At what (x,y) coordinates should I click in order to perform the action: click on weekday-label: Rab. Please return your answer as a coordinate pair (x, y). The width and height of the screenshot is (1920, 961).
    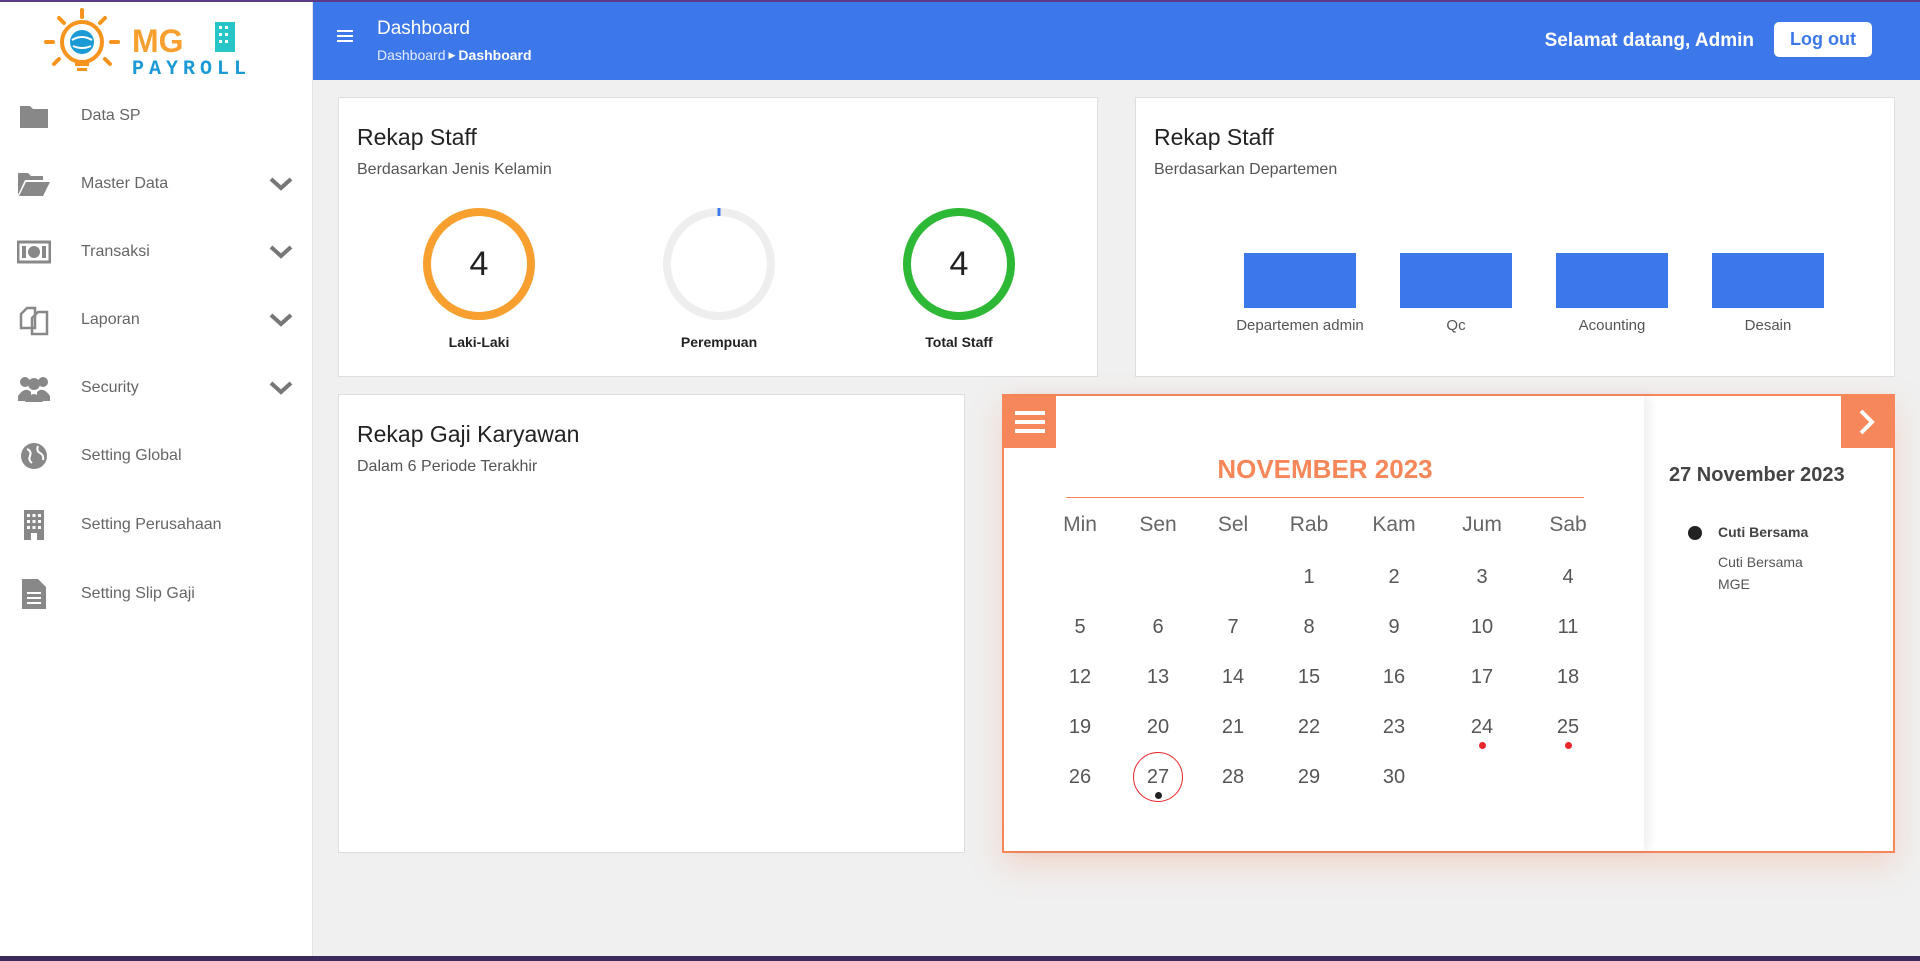
    Looking at the image, I should click on (1309, 524).